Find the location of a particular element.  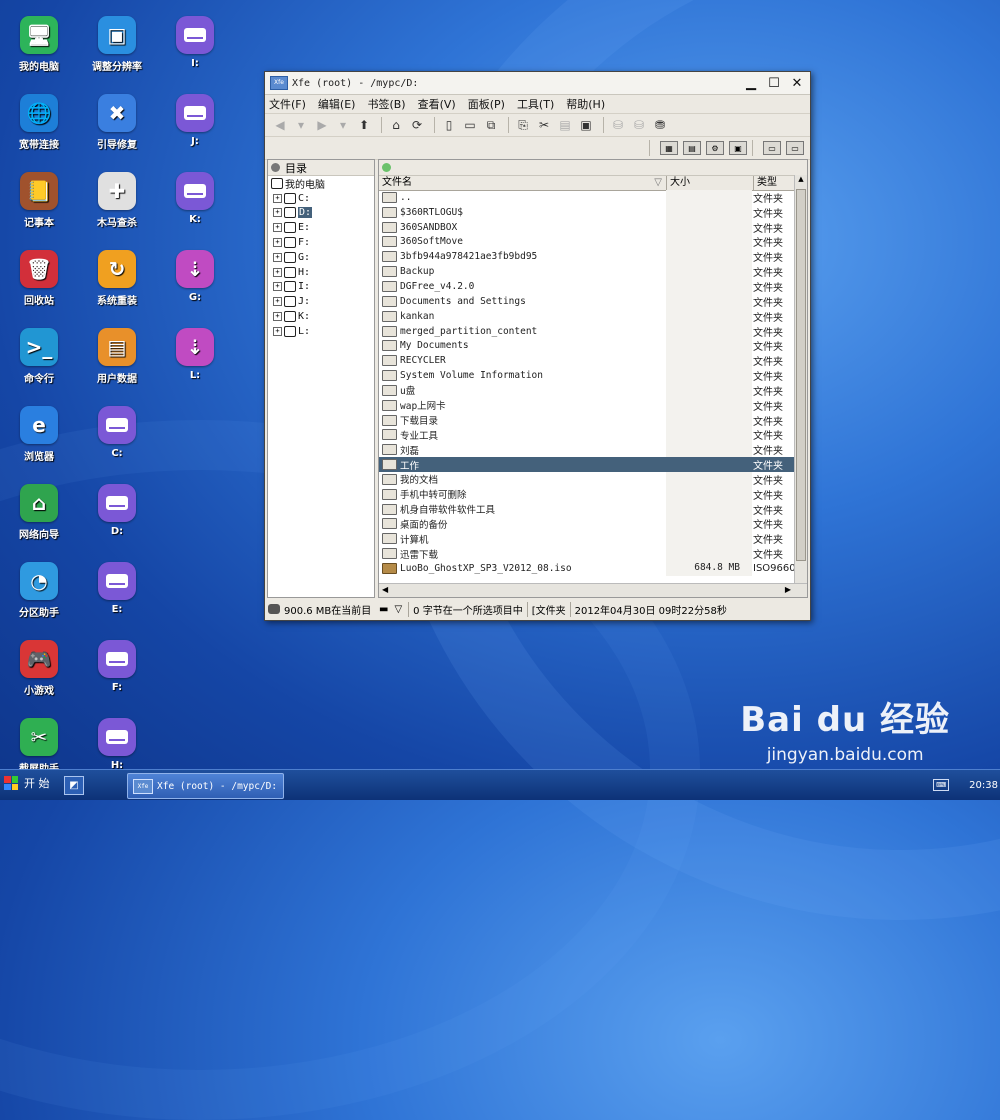

desktop-icon-e: E: is located at coordinates (117, 588).